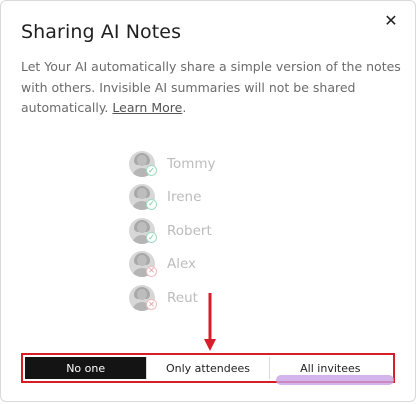 The image size is (418, 404). I want to click on option-no-one: No one, so click(86, 368).